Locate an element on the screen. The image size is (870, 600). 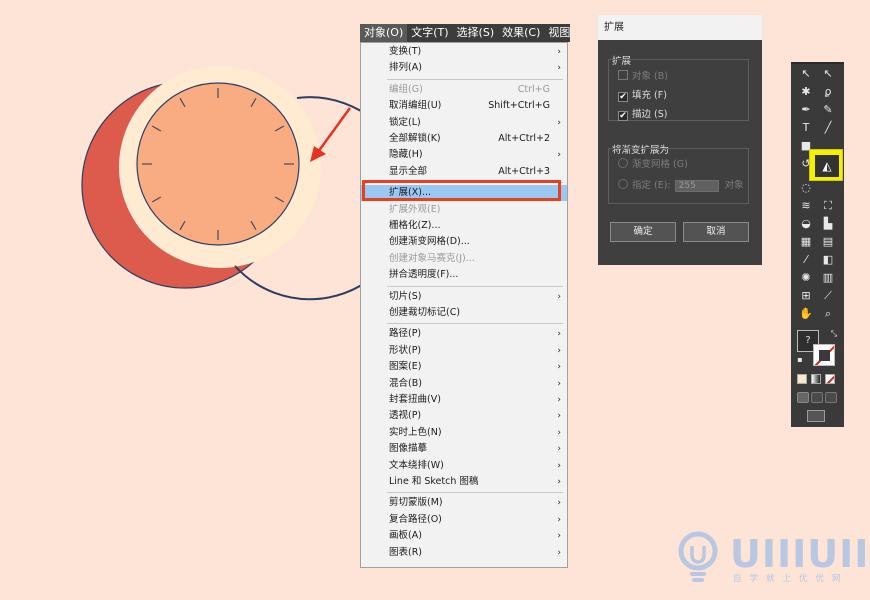
type-tool-icon: T is located at coordinates (806, 128).